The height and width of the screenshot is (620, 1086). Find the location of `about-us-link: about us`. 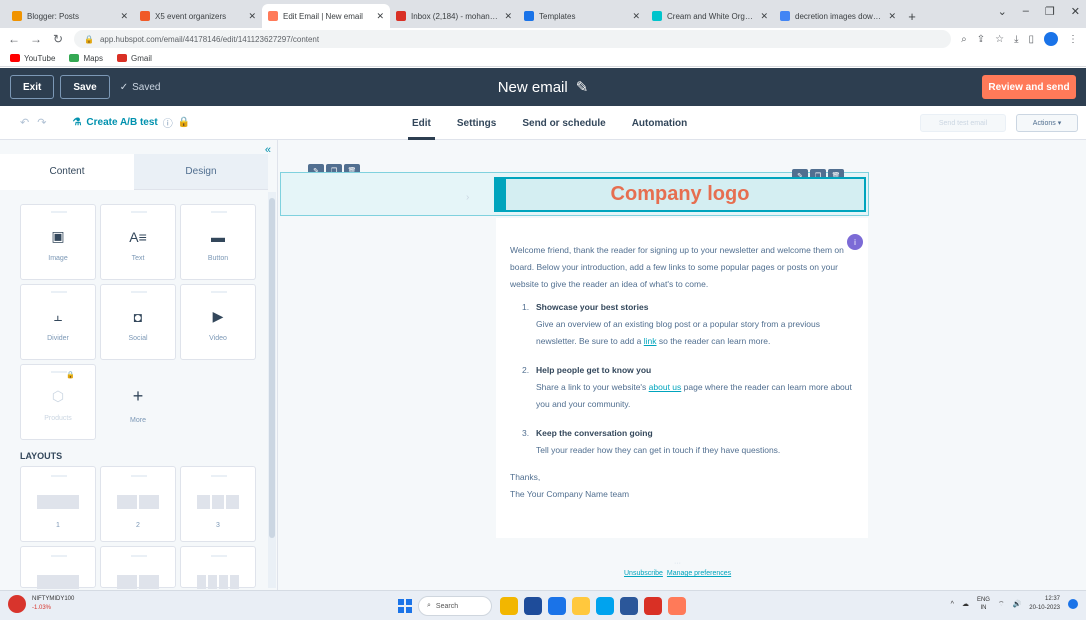

about-us-link: about us is located at coordinates (665, 387).